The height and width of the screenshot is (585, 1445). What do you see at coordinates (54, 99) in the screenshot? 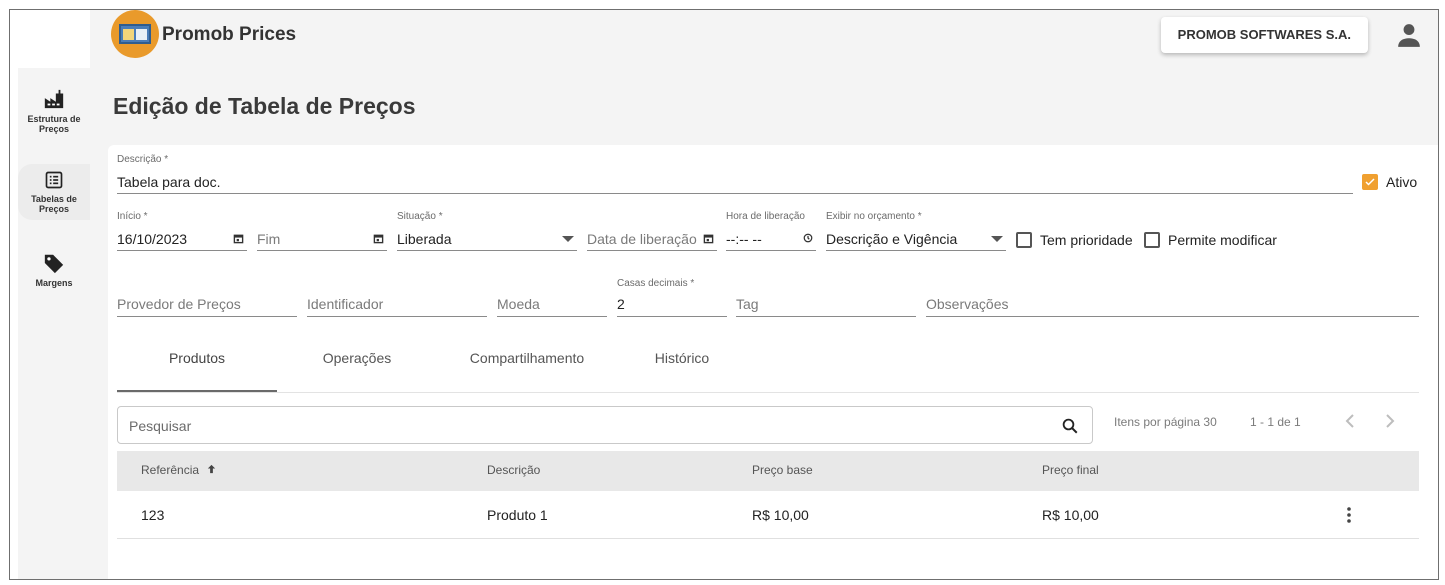
I see `factory-icon` at bounding box center [54, 99].